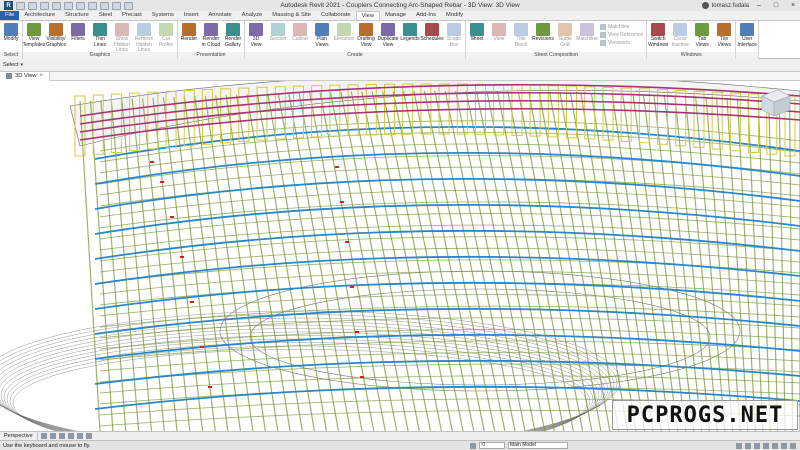 The height and width of the screenshot is (450, 800). Describe the element at coordinates (79, 436) in the screenshot. I see `temporary-hide-icon` at that location.